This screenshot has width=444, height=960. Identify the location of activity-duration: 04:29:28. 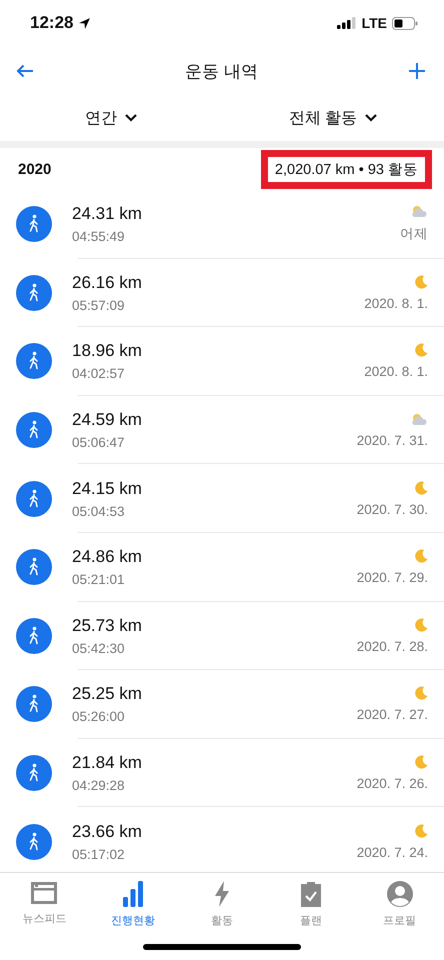
(99, 786).